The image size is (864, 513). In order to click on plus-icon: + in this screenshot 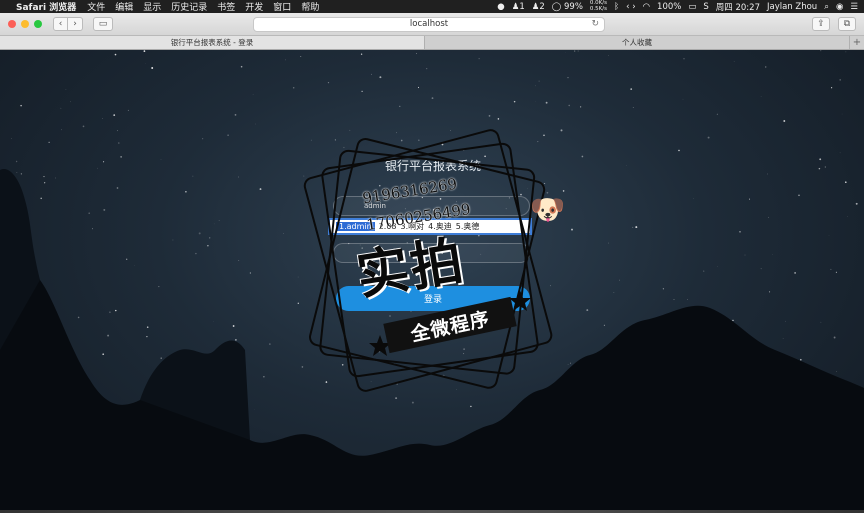, I will do `click(857, 42)`.